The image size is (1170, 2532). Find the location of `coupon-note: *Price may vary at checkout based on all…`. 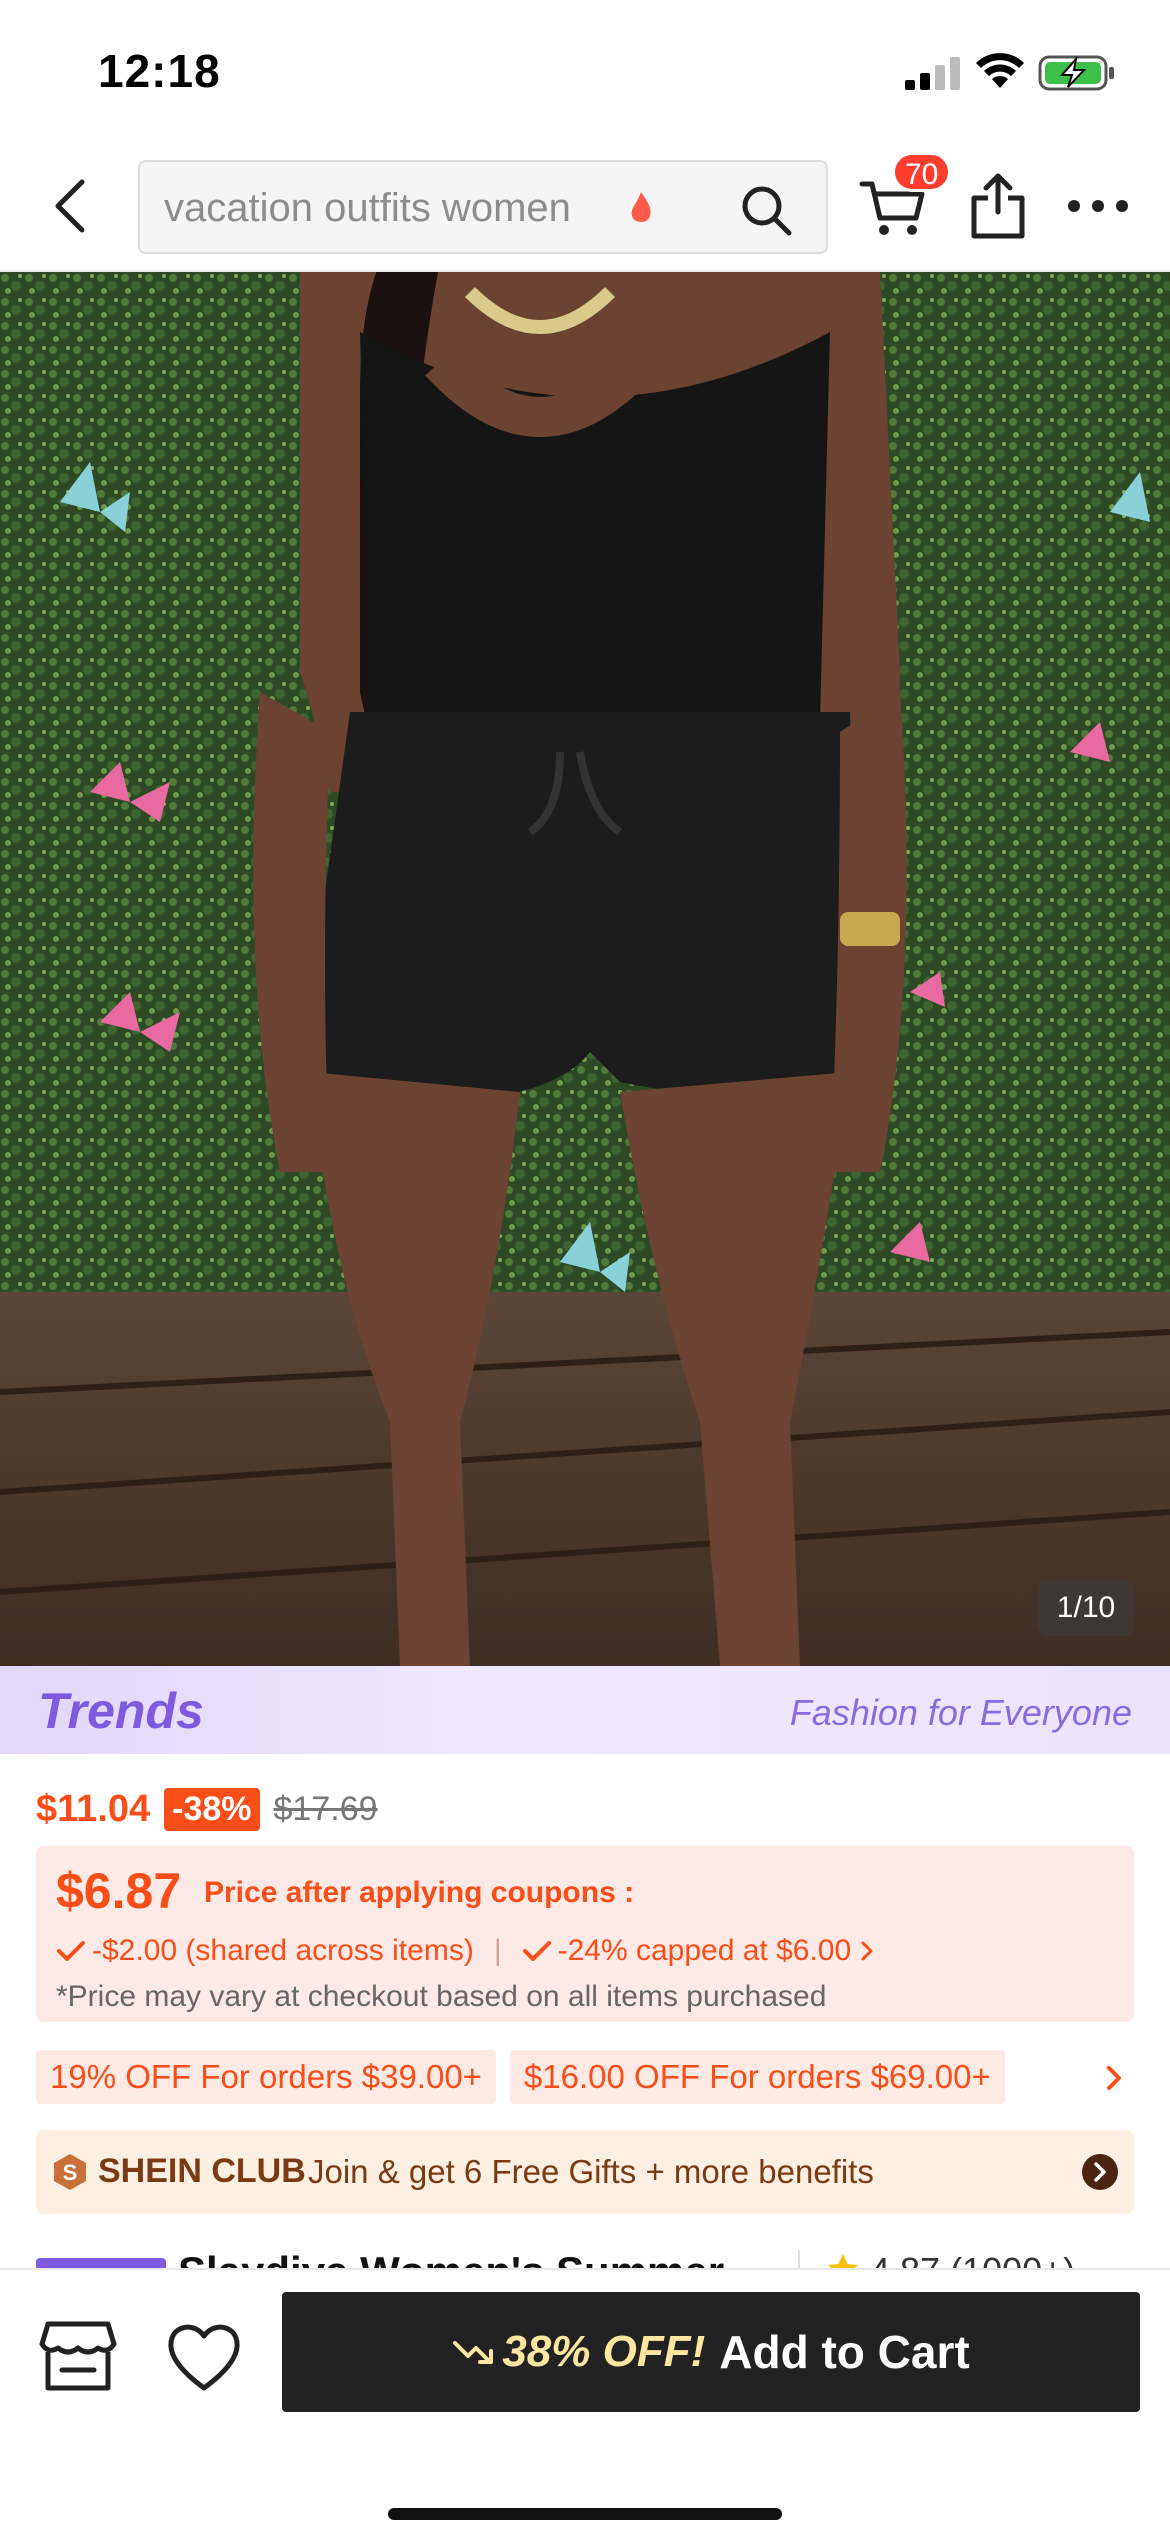

coupon-note: *Price may vary at checkout based on all… is located at coordinates (441, 1996).